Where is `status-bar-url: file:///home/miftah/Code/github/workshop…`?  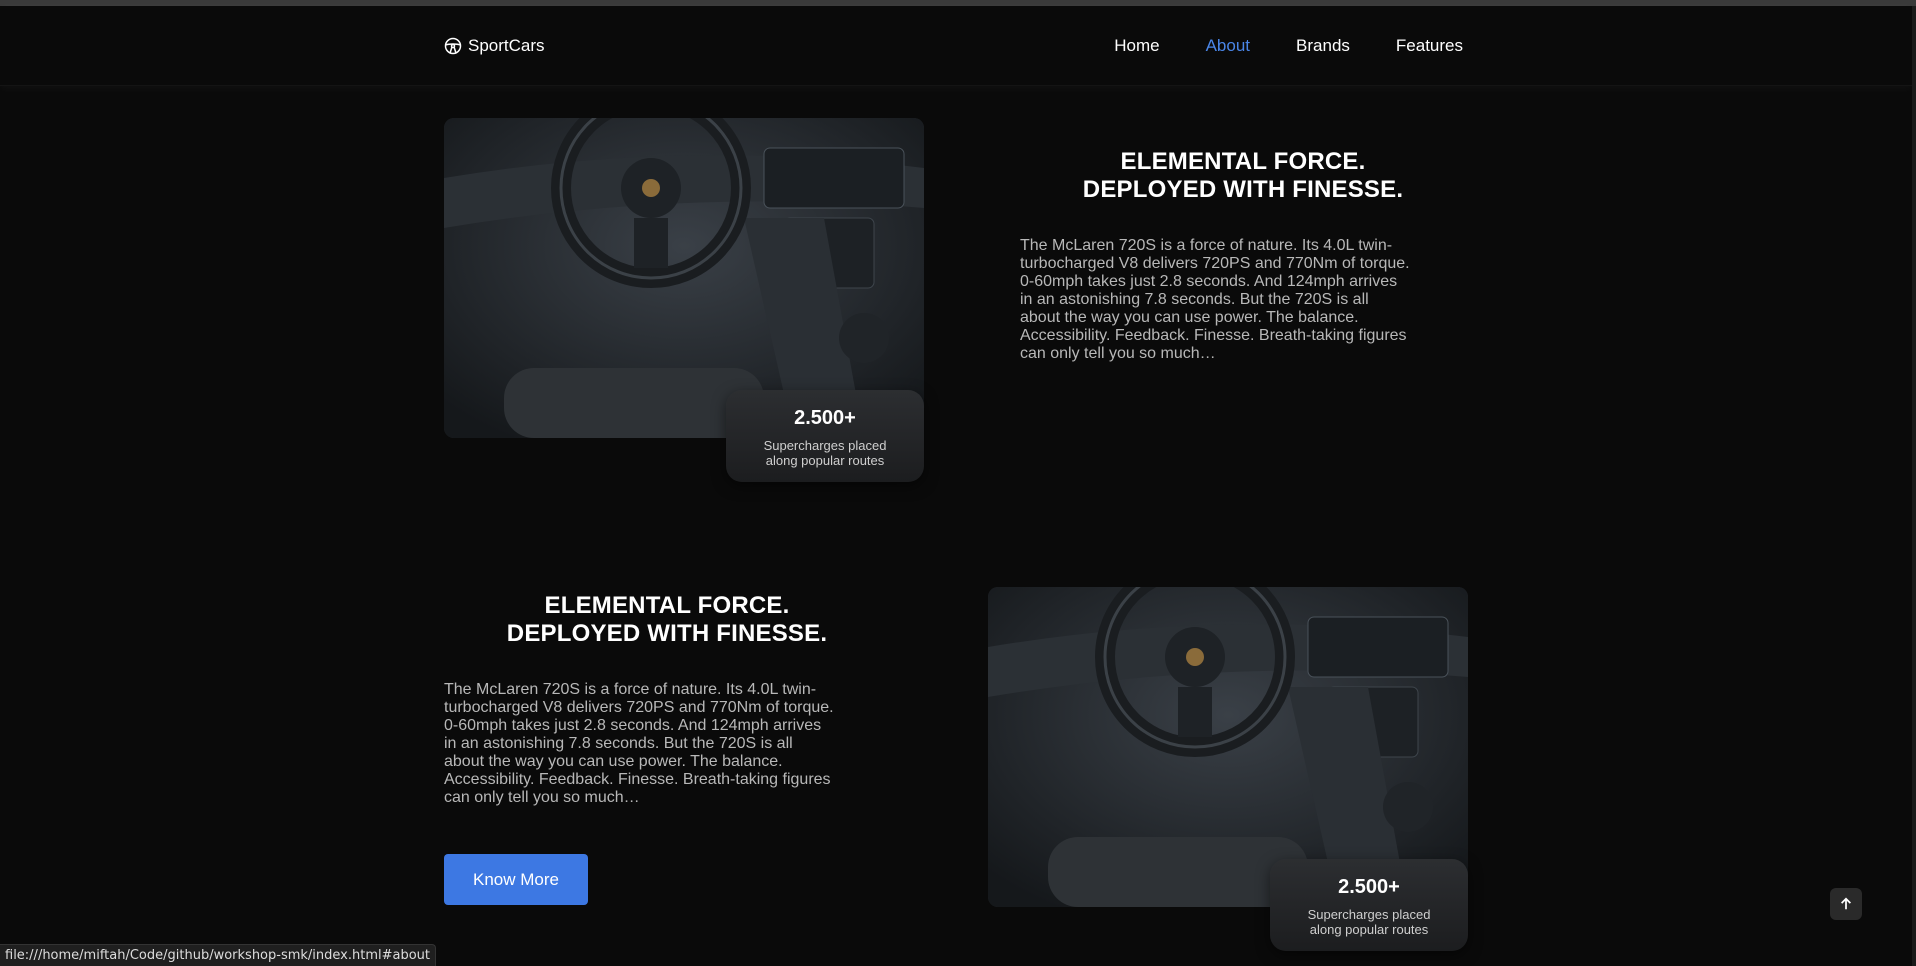 status-bar-url: file:///home/miftah/Code/github/workshop… is located at coordinates (218, 955).